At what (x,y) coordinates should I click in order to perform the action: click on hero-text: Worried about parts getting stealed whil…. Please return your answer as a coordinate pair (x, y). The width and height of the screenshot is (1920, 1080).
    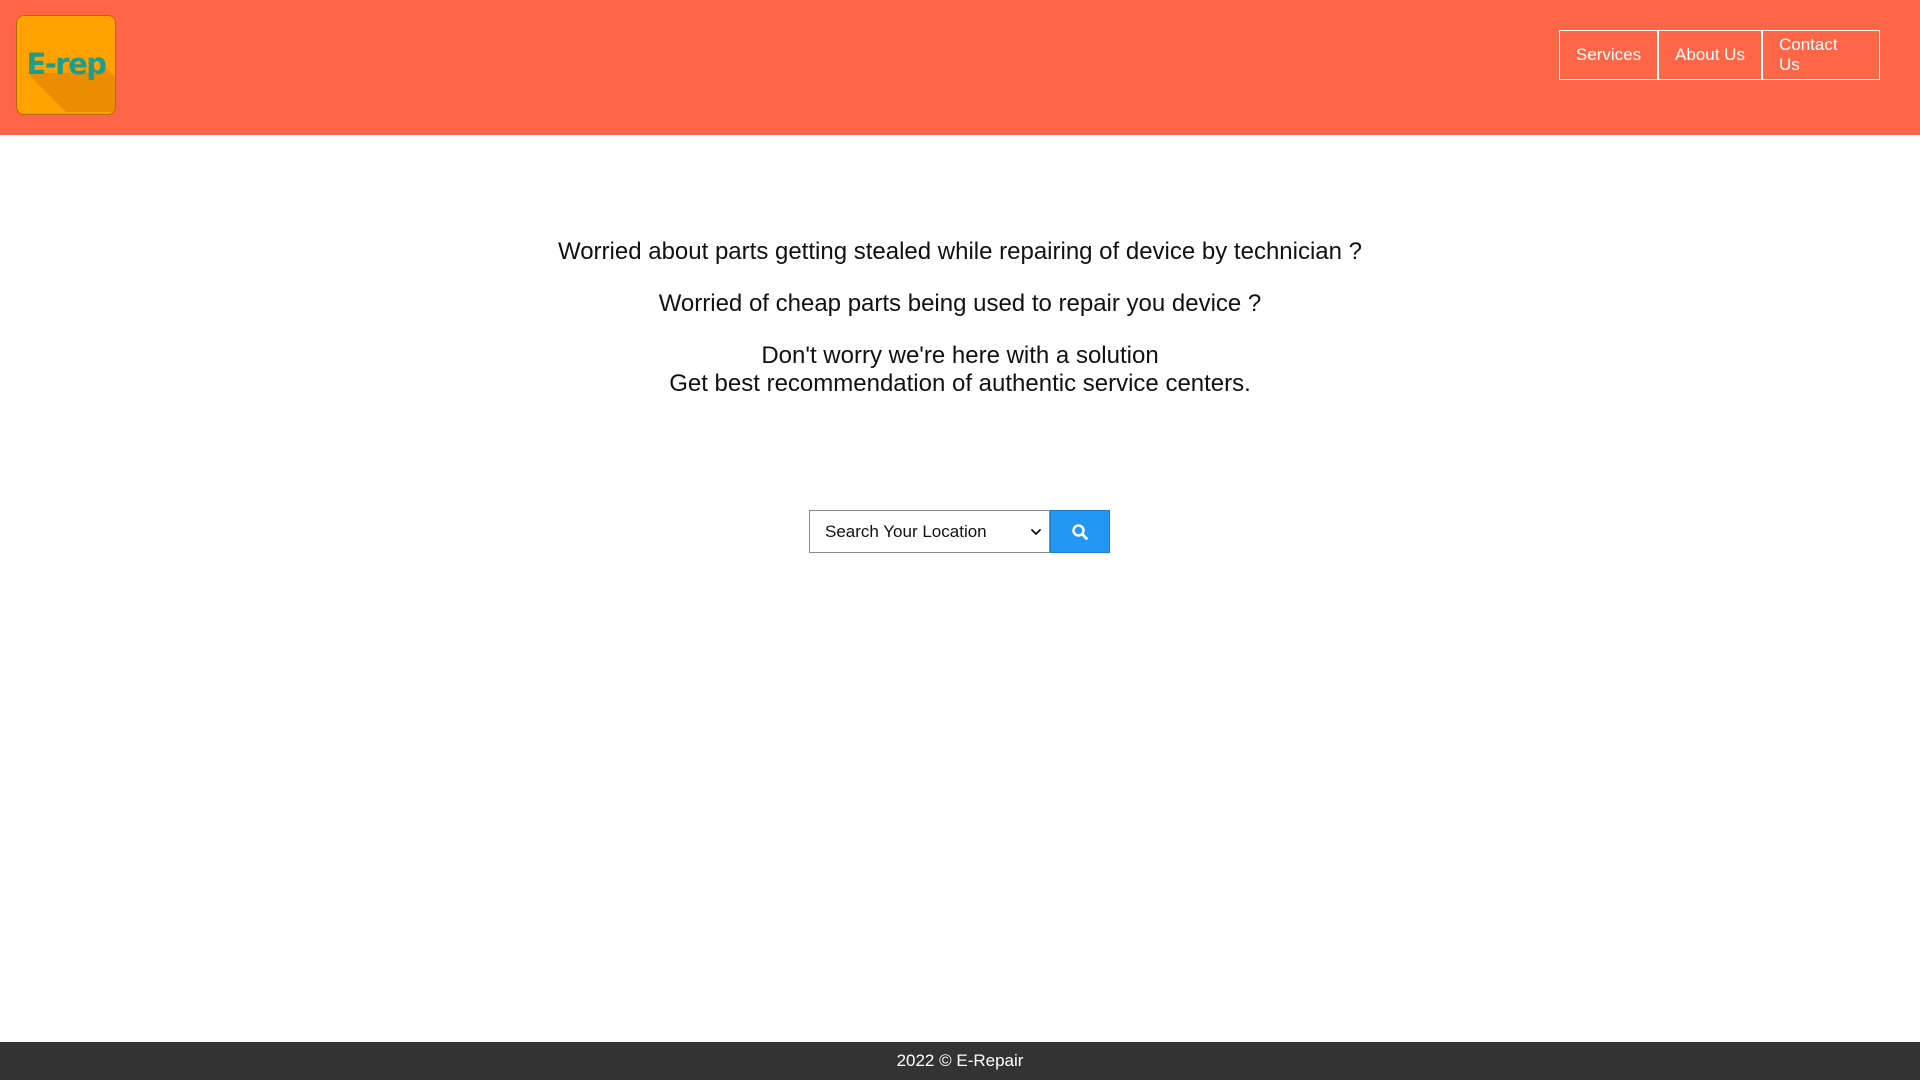
    Looking at the image, I should click on (960, 318).